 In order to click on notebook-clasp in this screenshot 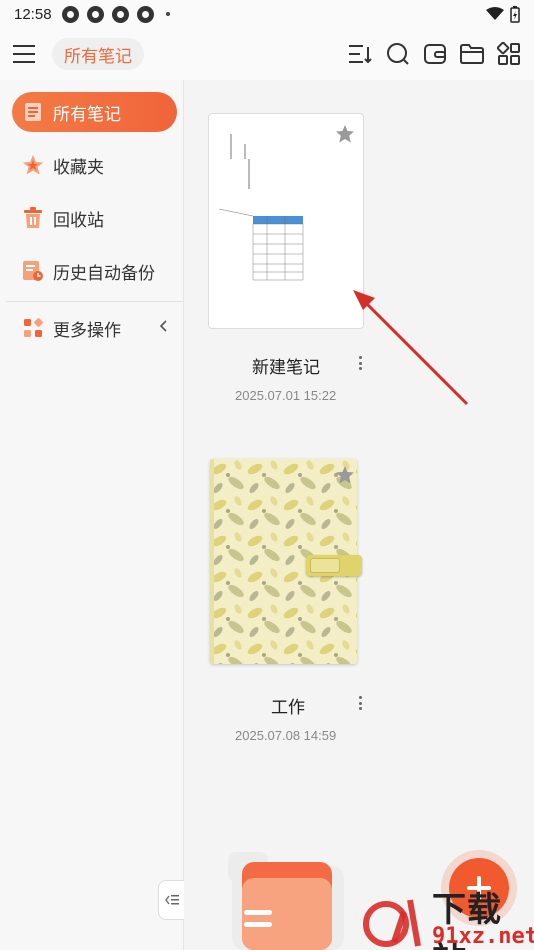, I will do `click(334, 565)`.